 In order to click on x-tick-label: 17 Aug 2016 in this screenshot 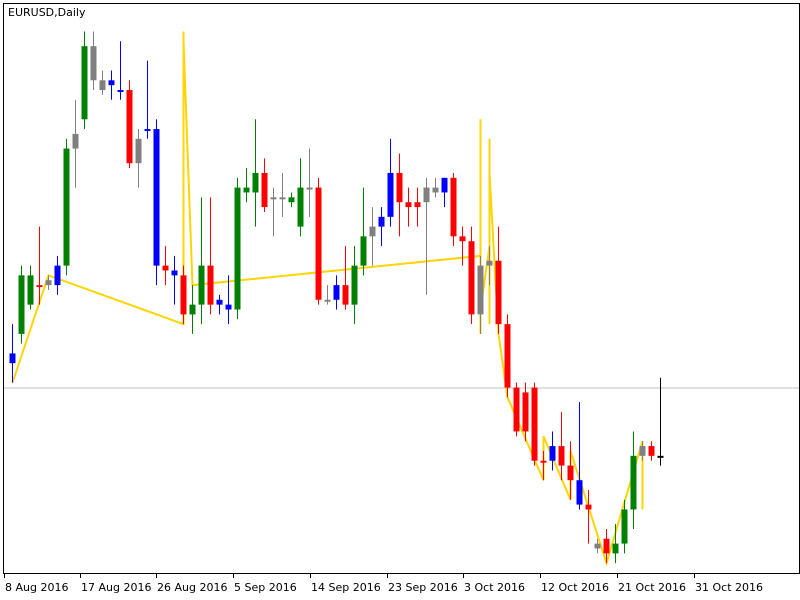, I will do `click(116, 587)`.